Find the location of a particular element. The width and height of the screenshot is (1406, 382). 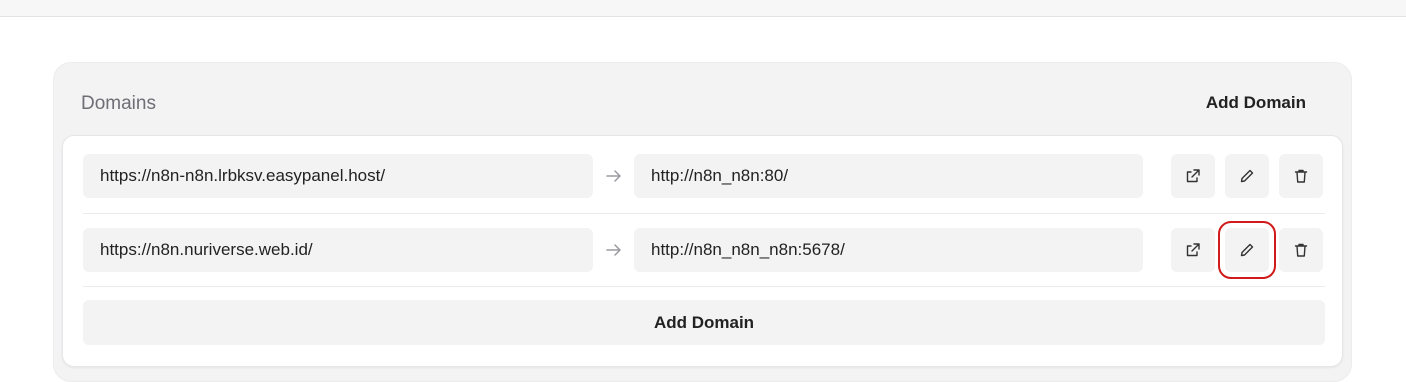

top-bar is located at coordinates (703, 8).